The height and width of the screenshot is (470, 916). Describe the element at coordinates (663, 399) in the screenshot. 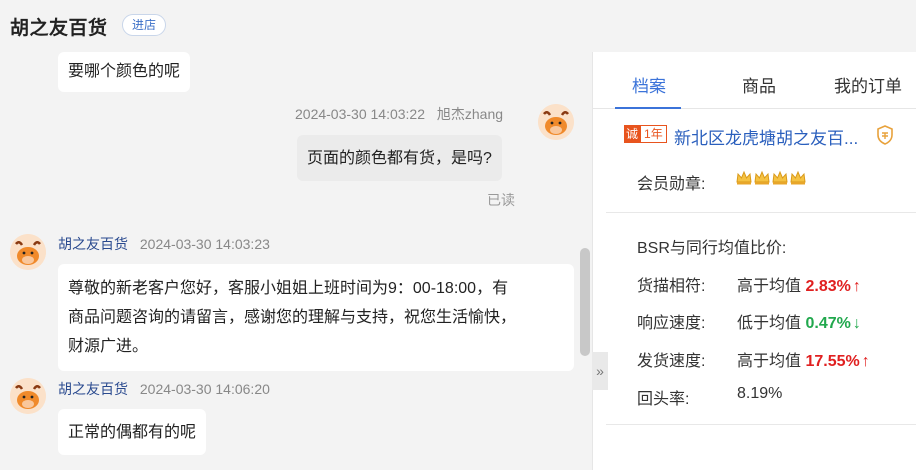

I see `return-rate-label: 回头率:` at that location.